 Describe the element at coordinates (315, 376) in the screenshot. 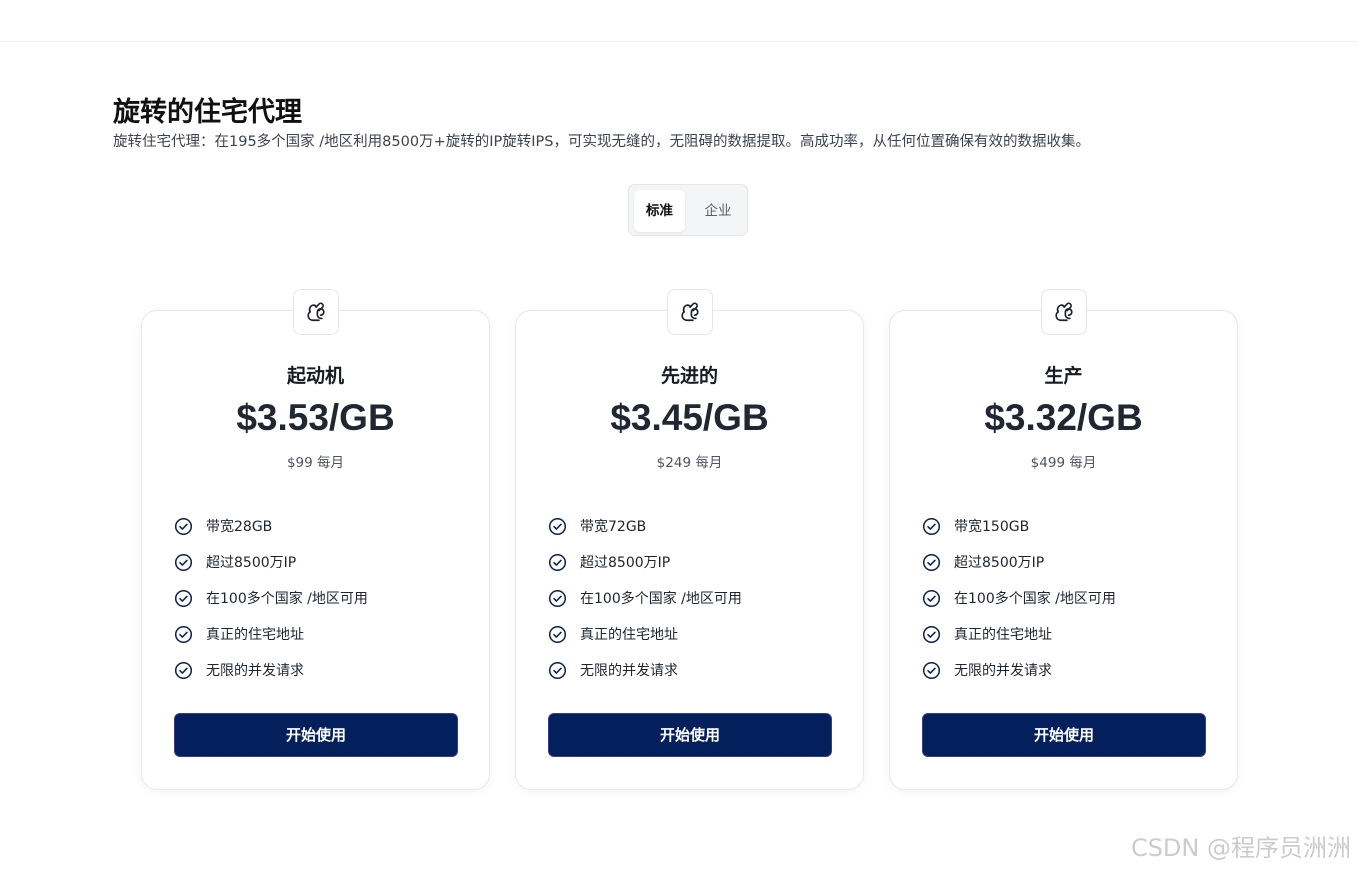

I see `plan-name: 起动机` at that location.